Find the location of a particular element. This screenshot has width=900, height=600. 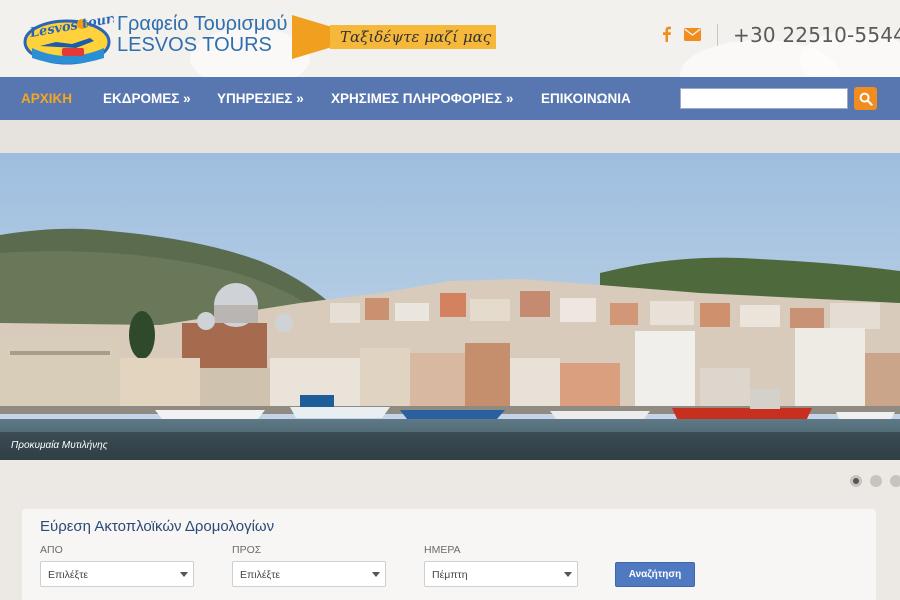

to-label: ΠΡΟΣ is located at coordinates (247, 550).